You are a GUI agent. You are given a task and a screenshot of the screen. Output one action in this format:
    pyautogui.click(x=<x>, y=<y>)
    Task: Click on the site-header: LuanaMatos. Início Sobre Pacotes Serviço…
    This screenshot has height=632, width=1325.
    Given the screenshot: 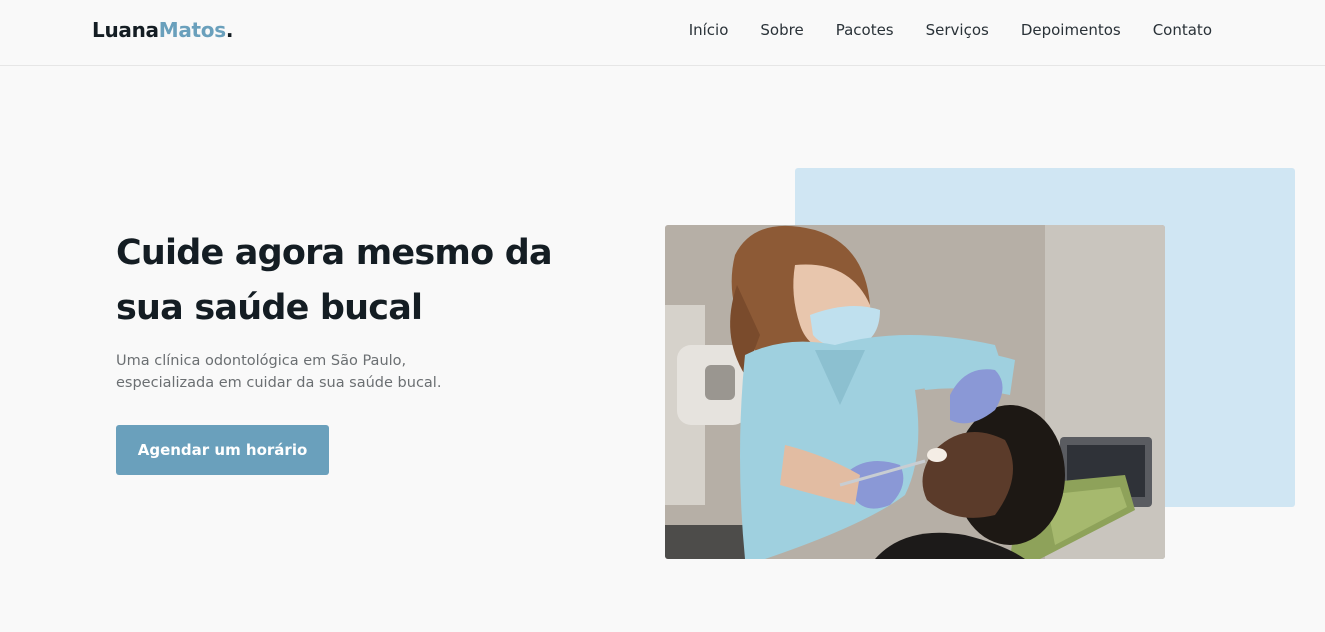 What is the action you would take?
    pyautogui.click(x=662, y=33)
    